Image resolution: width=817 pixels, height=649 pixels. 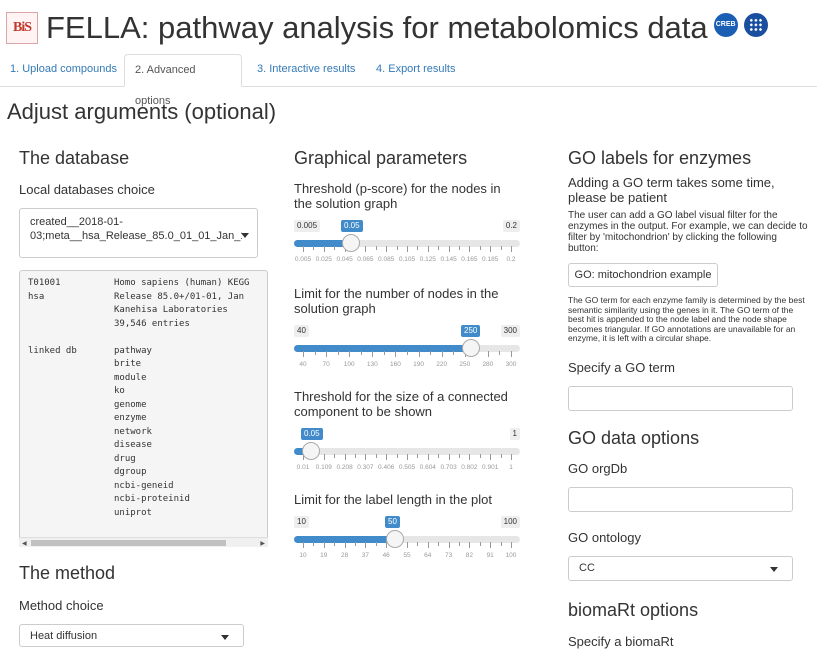 What do you see at coordinates (36, 296) in the screenshot?
I see `database-info-key: hsa` at bounding box center [36, 296].